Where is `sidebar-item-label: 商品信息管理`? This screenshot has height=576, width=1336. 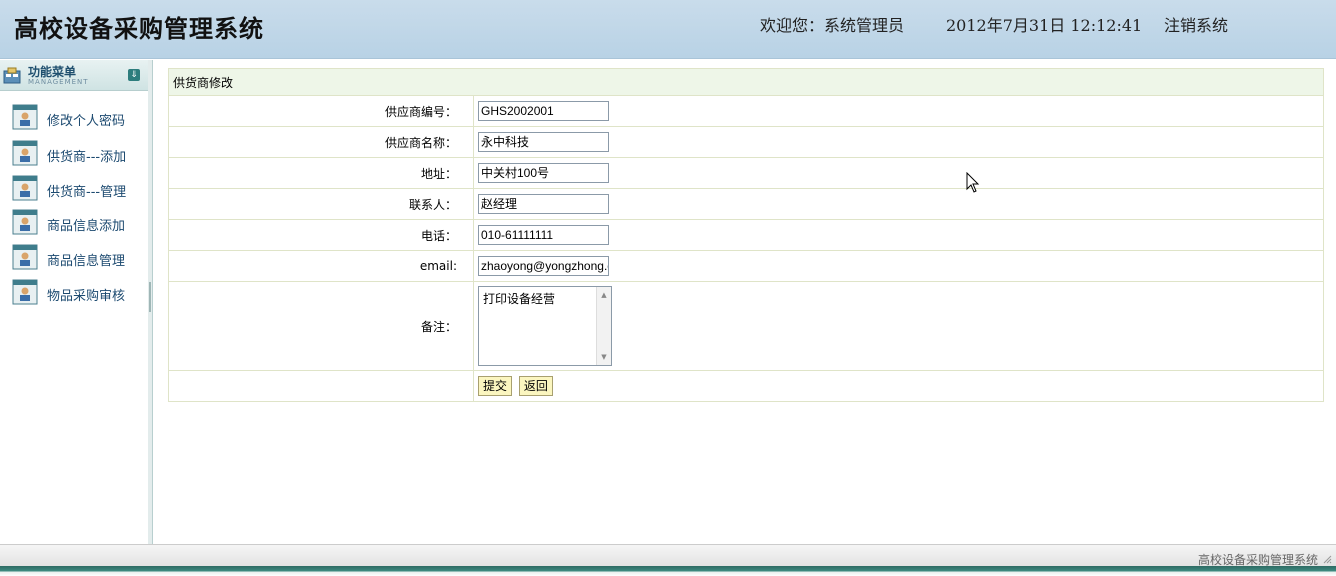
sidebar-item-label: 商品信息管理 is located at coordinates (86, 261).